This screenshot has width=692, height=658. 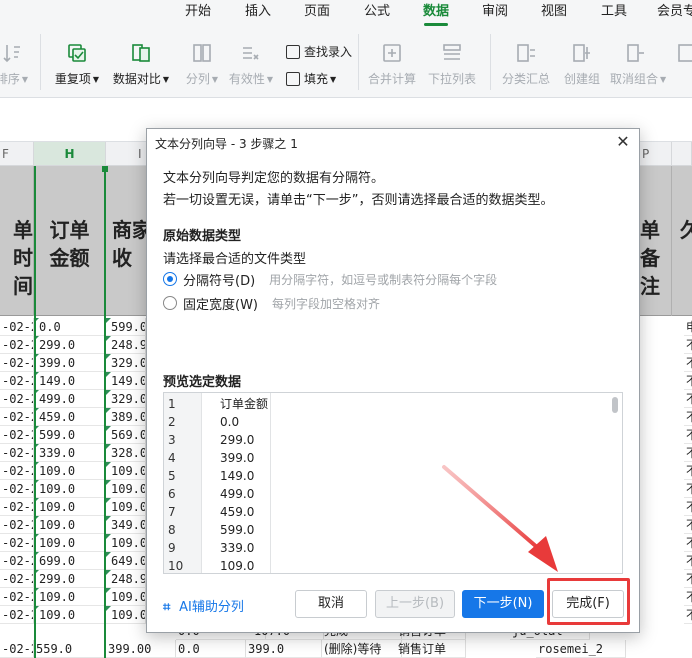 I want to click on table-cell: rosemei_2, so click(x=581, y=649).